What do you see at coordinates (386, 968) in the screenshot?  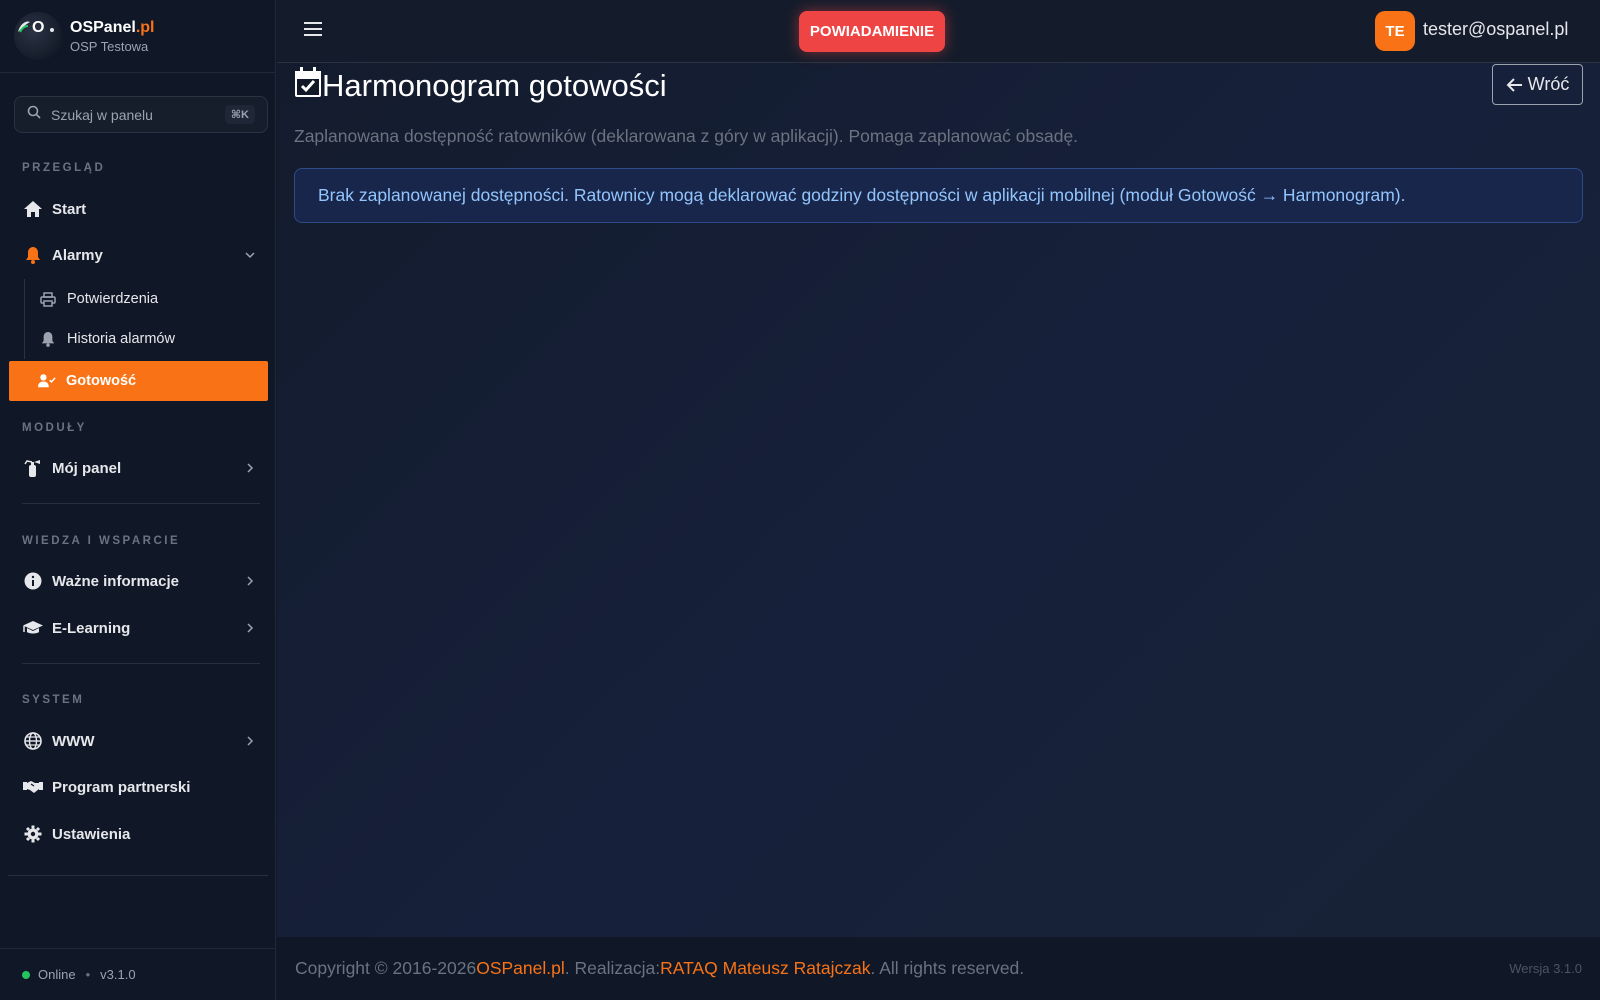 I see `footer-copyright: Copyright © 2016-2026` at bounding box center [386, 968].